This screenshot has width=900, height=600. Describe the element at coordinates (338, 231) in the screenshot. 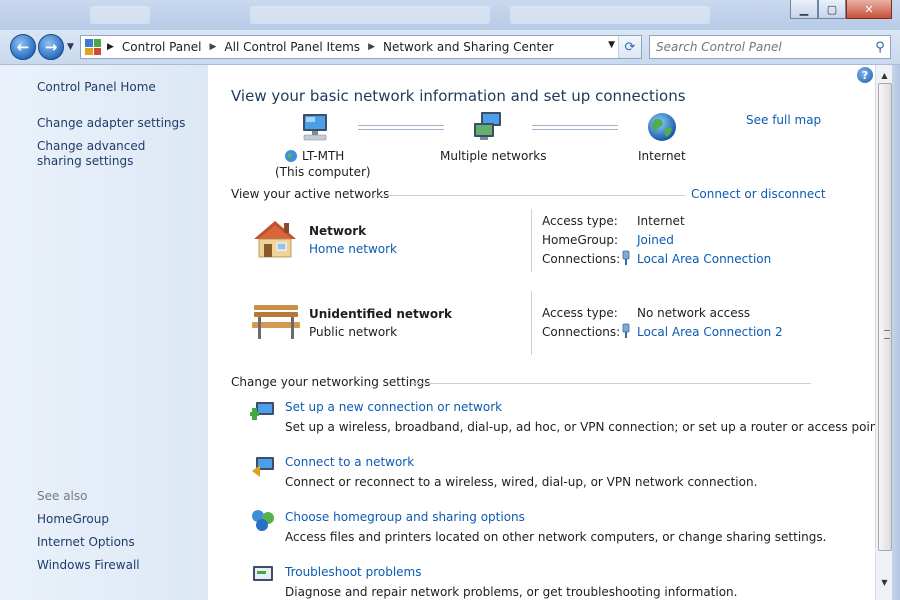

I see `network-name: Network` at that location.